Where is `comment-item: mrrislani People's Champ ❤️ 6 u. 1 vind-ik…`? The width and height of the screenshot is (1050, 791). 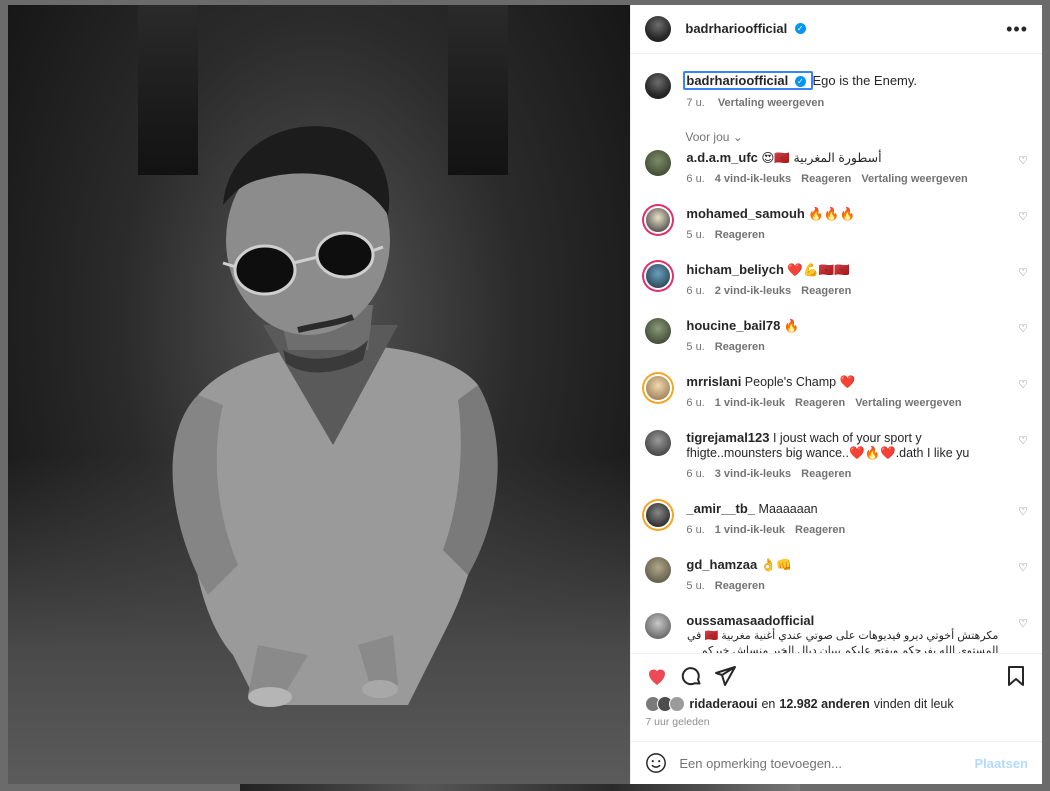
comment-item: mrrislani People's Champ ❤️ 6 u. 1 vind-ik… is located at coordinates (836, 392).